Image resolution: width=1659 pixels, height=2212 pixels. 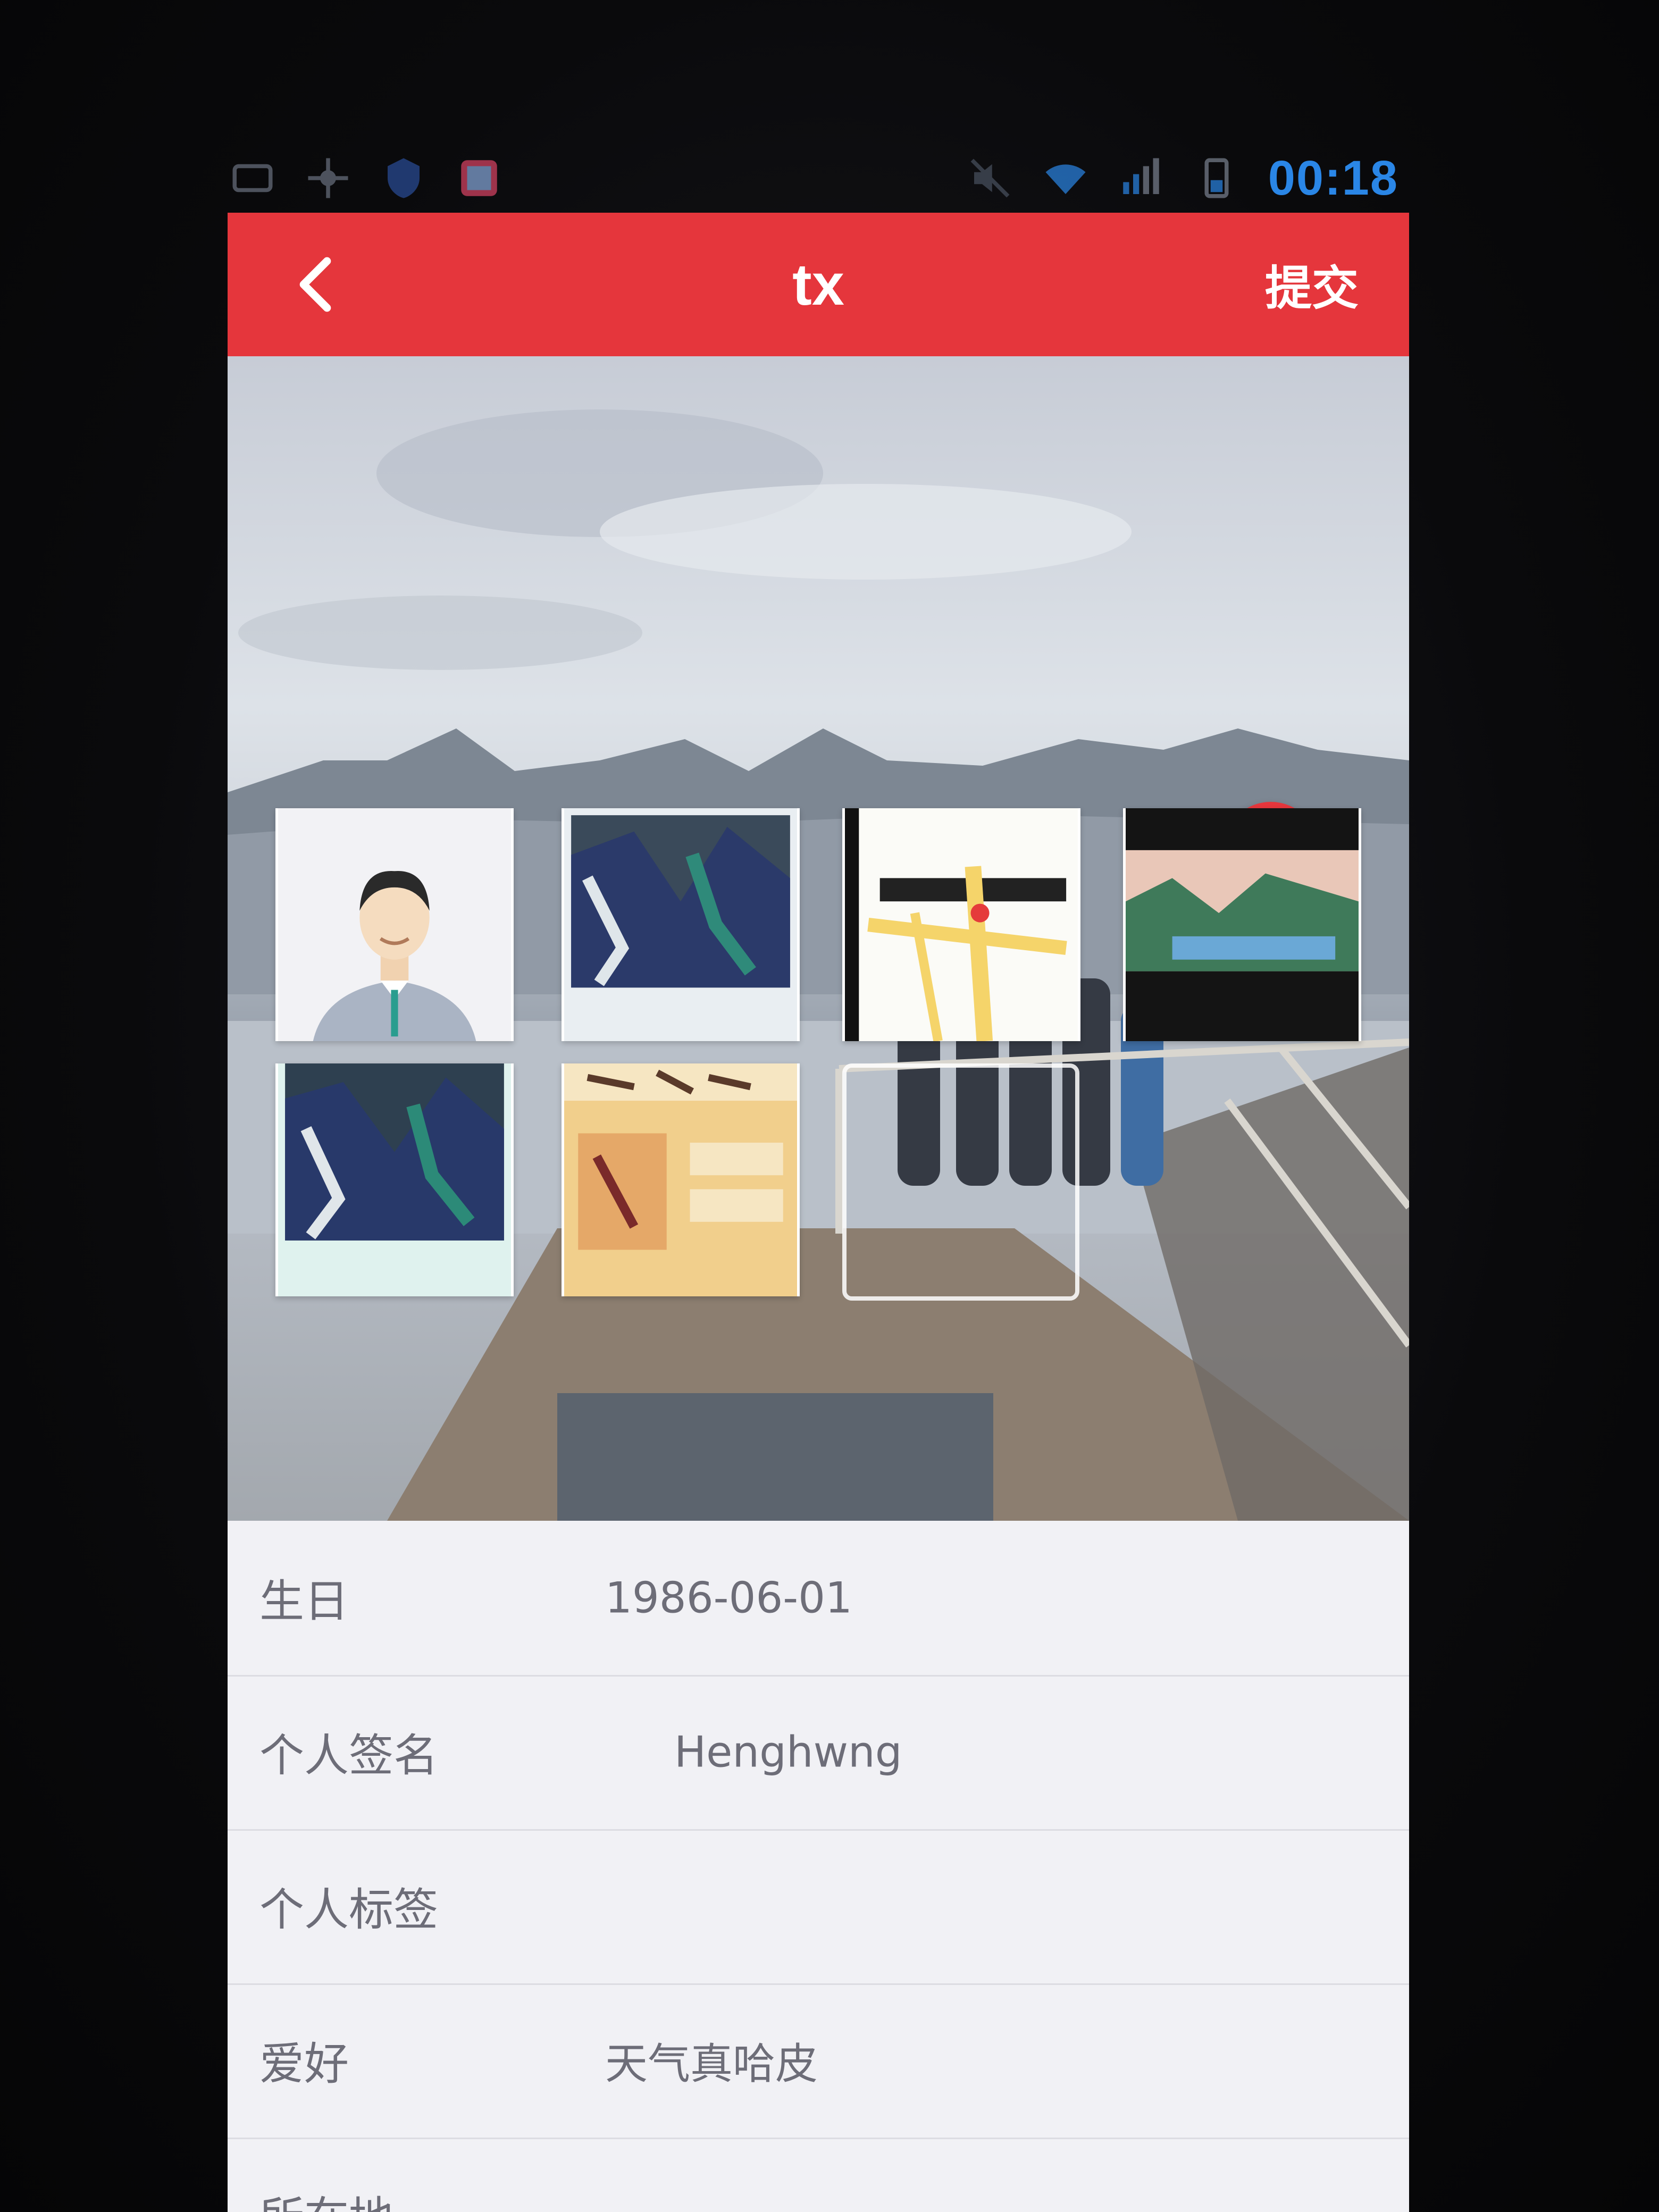 I want to click on birthday-value: 1986-06-01, so click(x=728, y=1598).